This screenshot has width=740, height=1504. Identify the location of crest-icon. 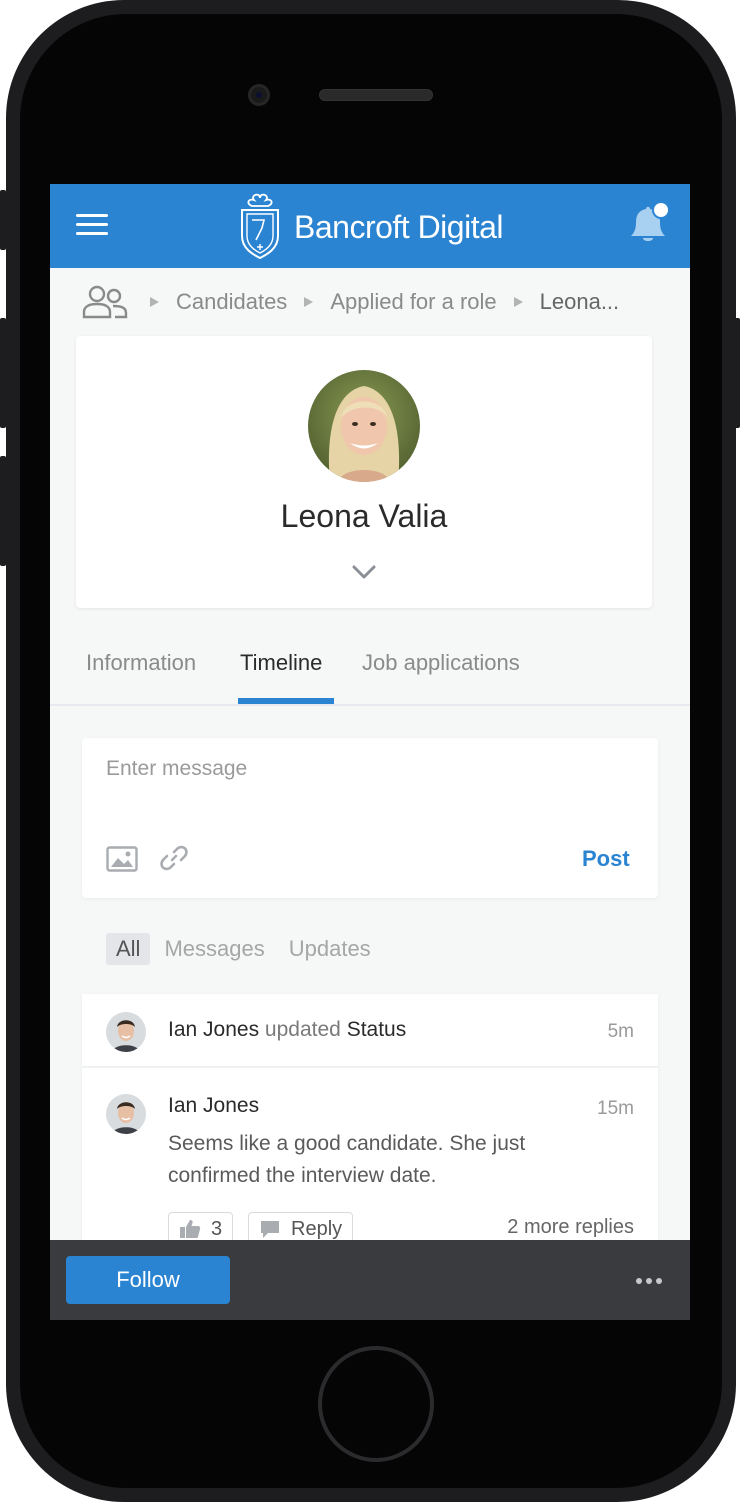
(260, 226).